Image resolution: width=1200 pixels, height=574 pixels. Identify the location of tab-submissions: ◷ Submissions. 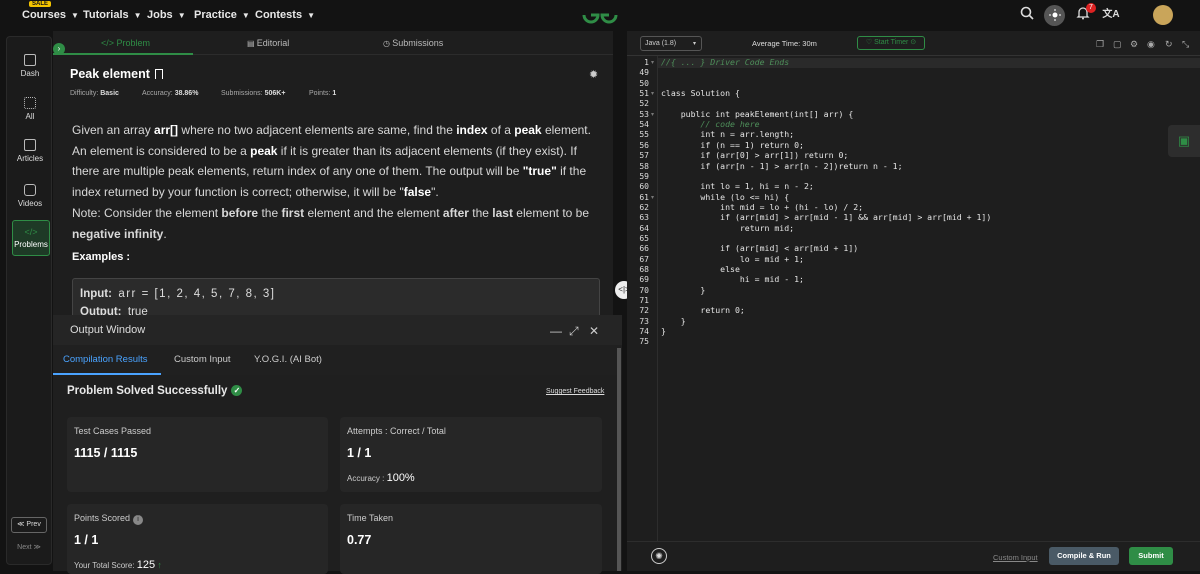
(413, 43).